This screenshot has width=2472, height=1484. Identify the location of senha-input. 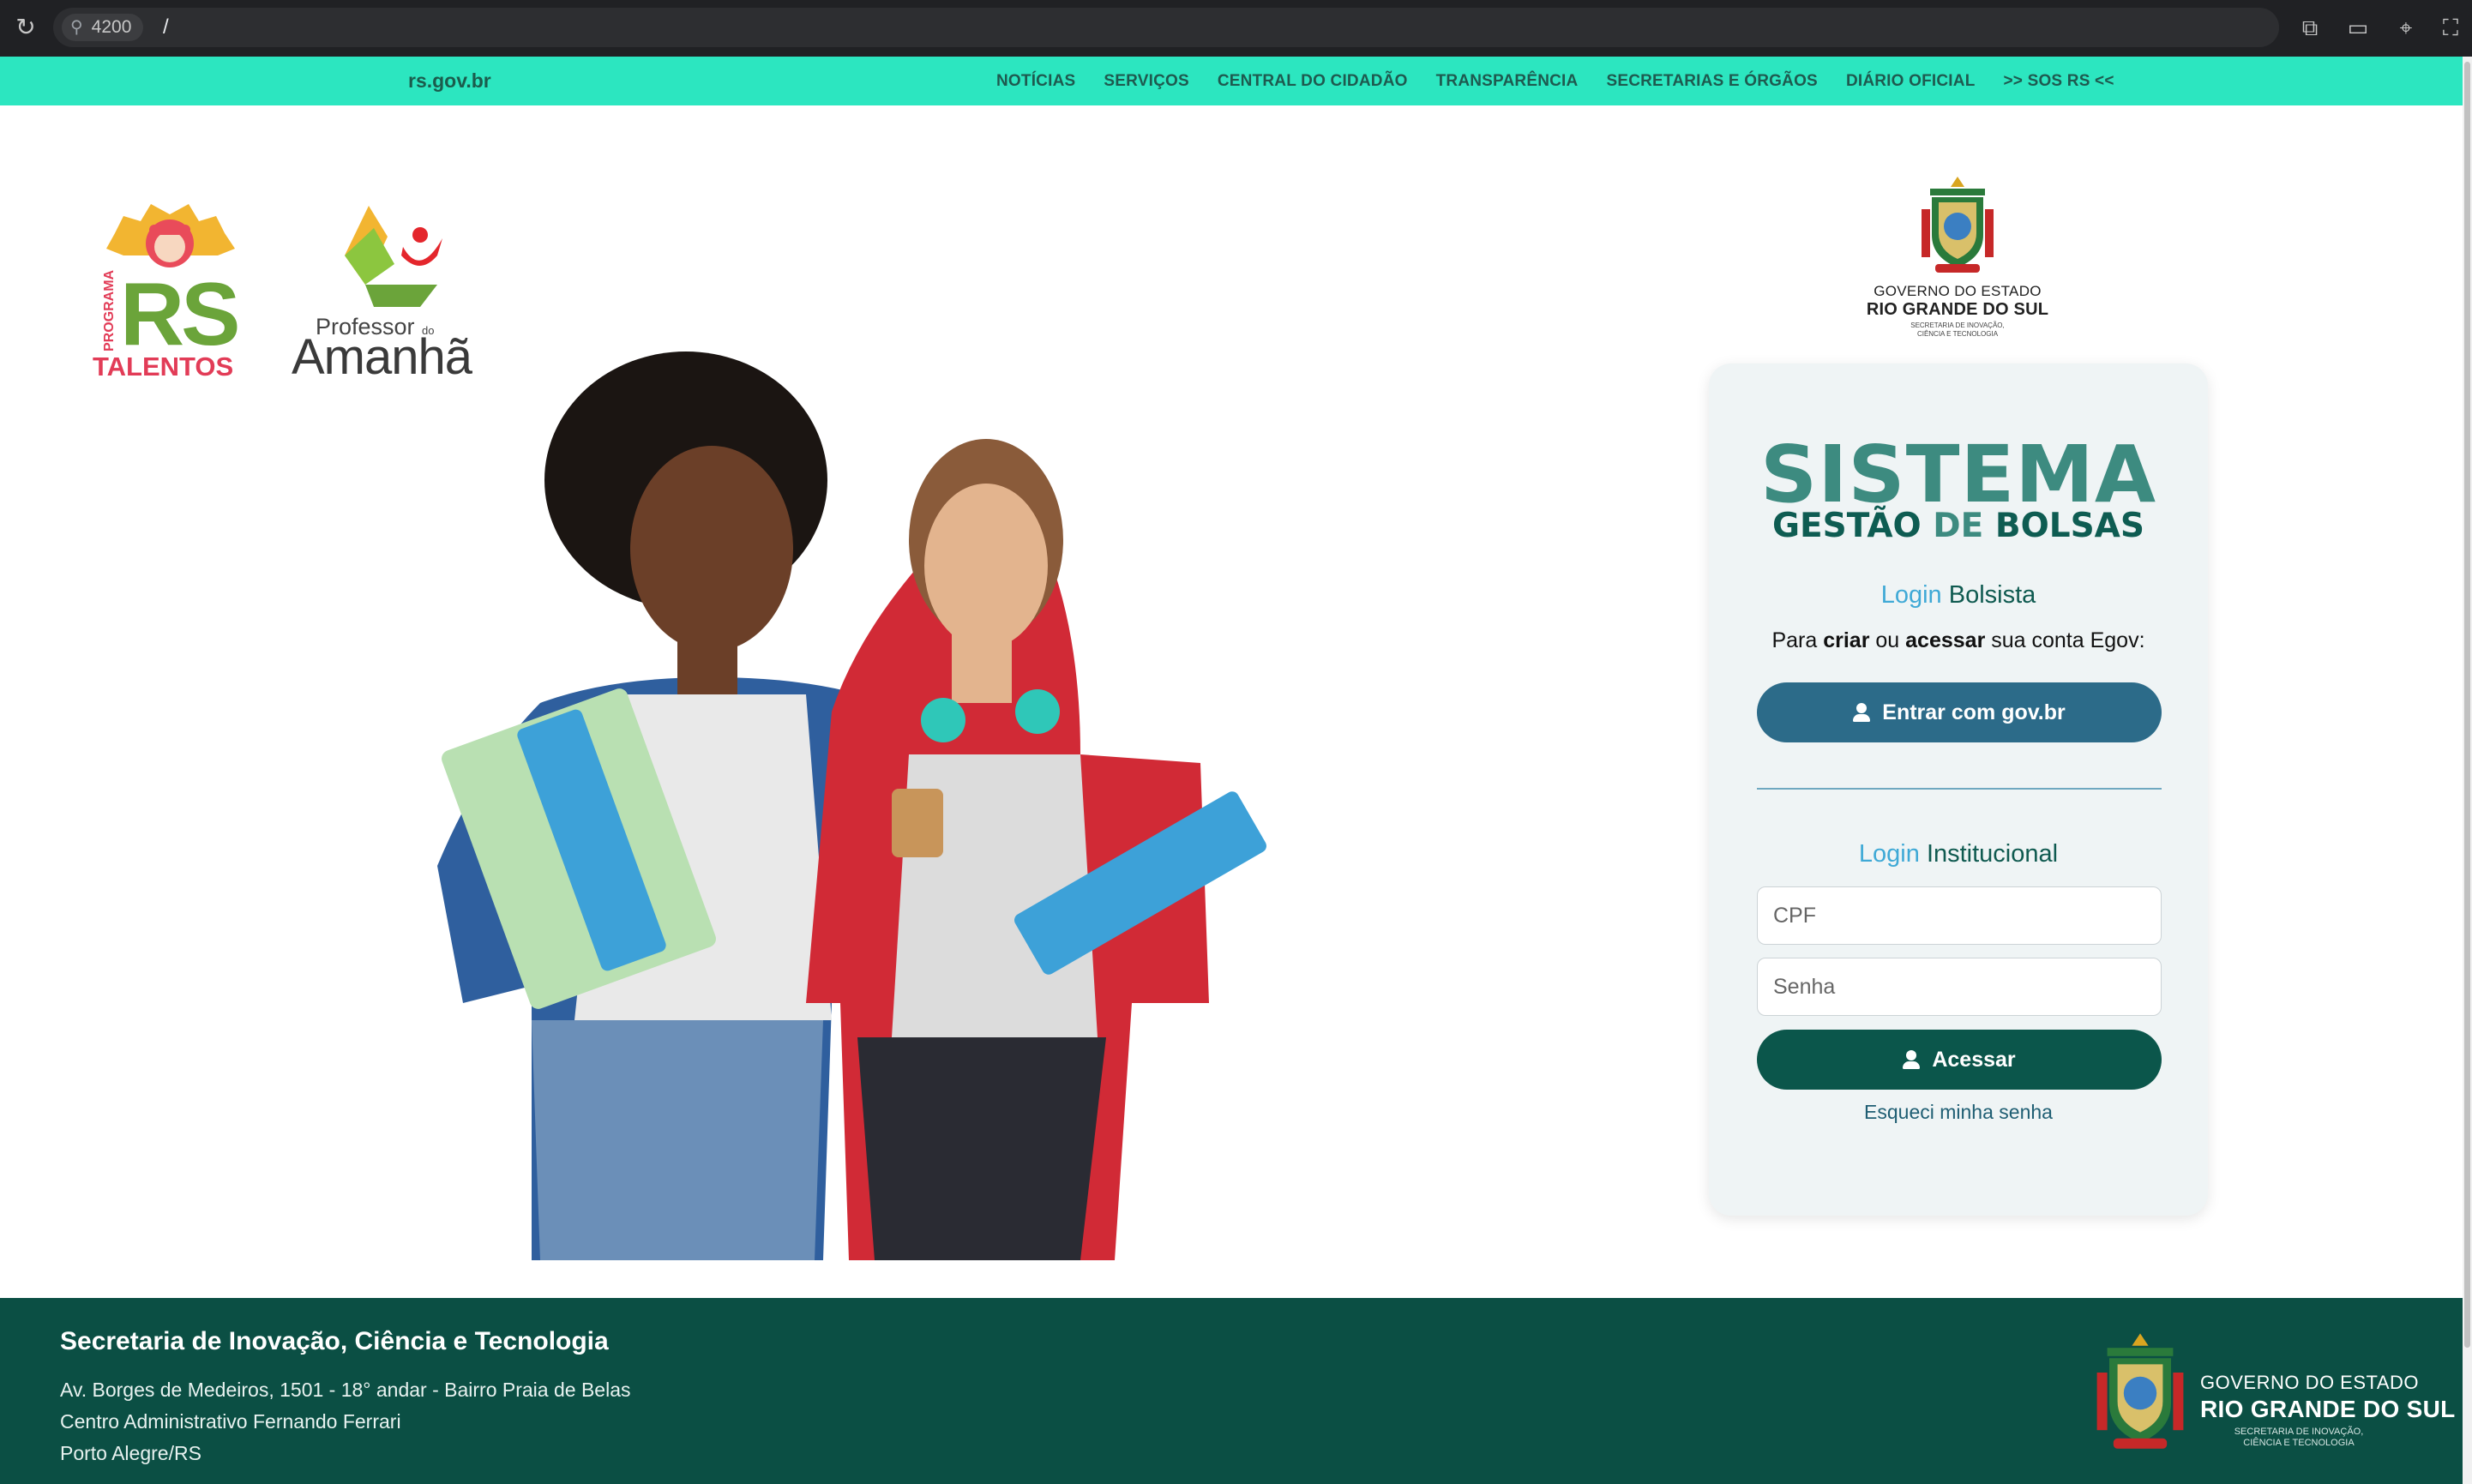
(1960, 987).